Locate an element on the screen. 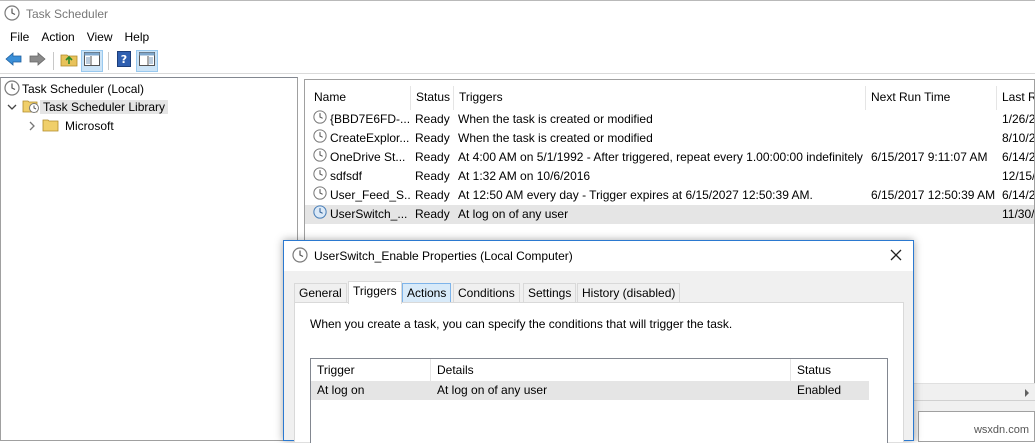  chevron-down-icon is located at coordinates (12, 107).